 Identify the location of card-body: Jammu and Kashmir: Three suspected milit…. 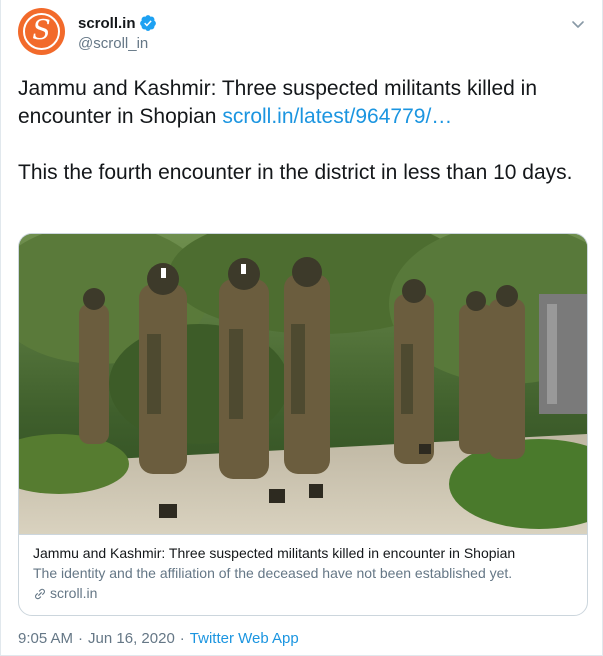
(303, 574).